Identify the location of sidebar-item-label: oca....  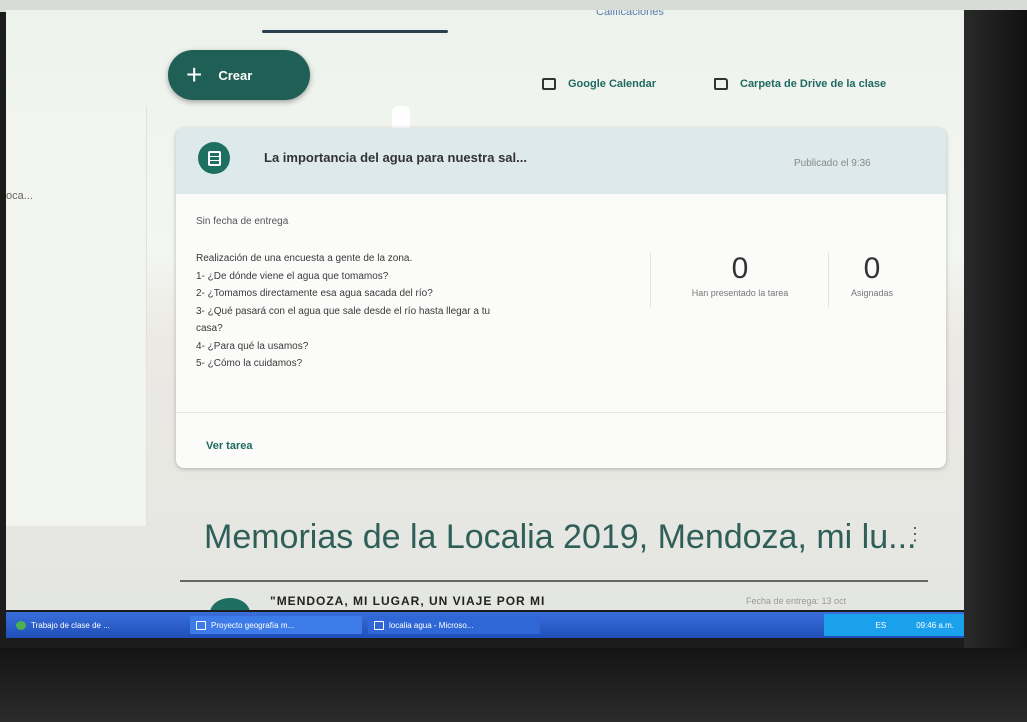
(19, 196).